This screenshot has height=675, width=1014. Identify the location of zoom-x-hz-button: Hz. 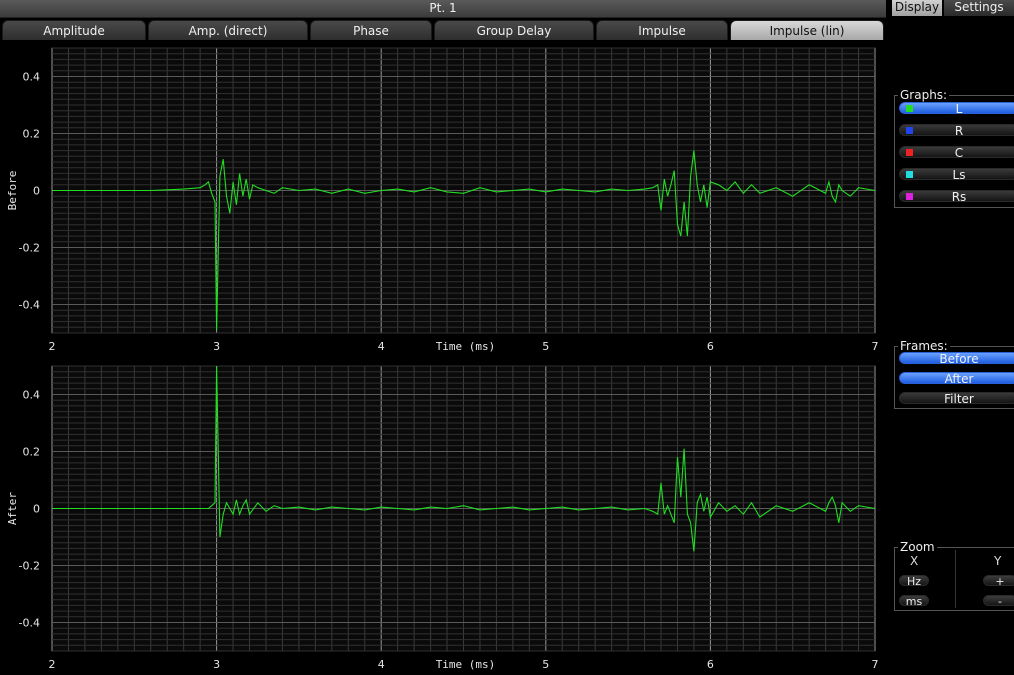
(914, 581).